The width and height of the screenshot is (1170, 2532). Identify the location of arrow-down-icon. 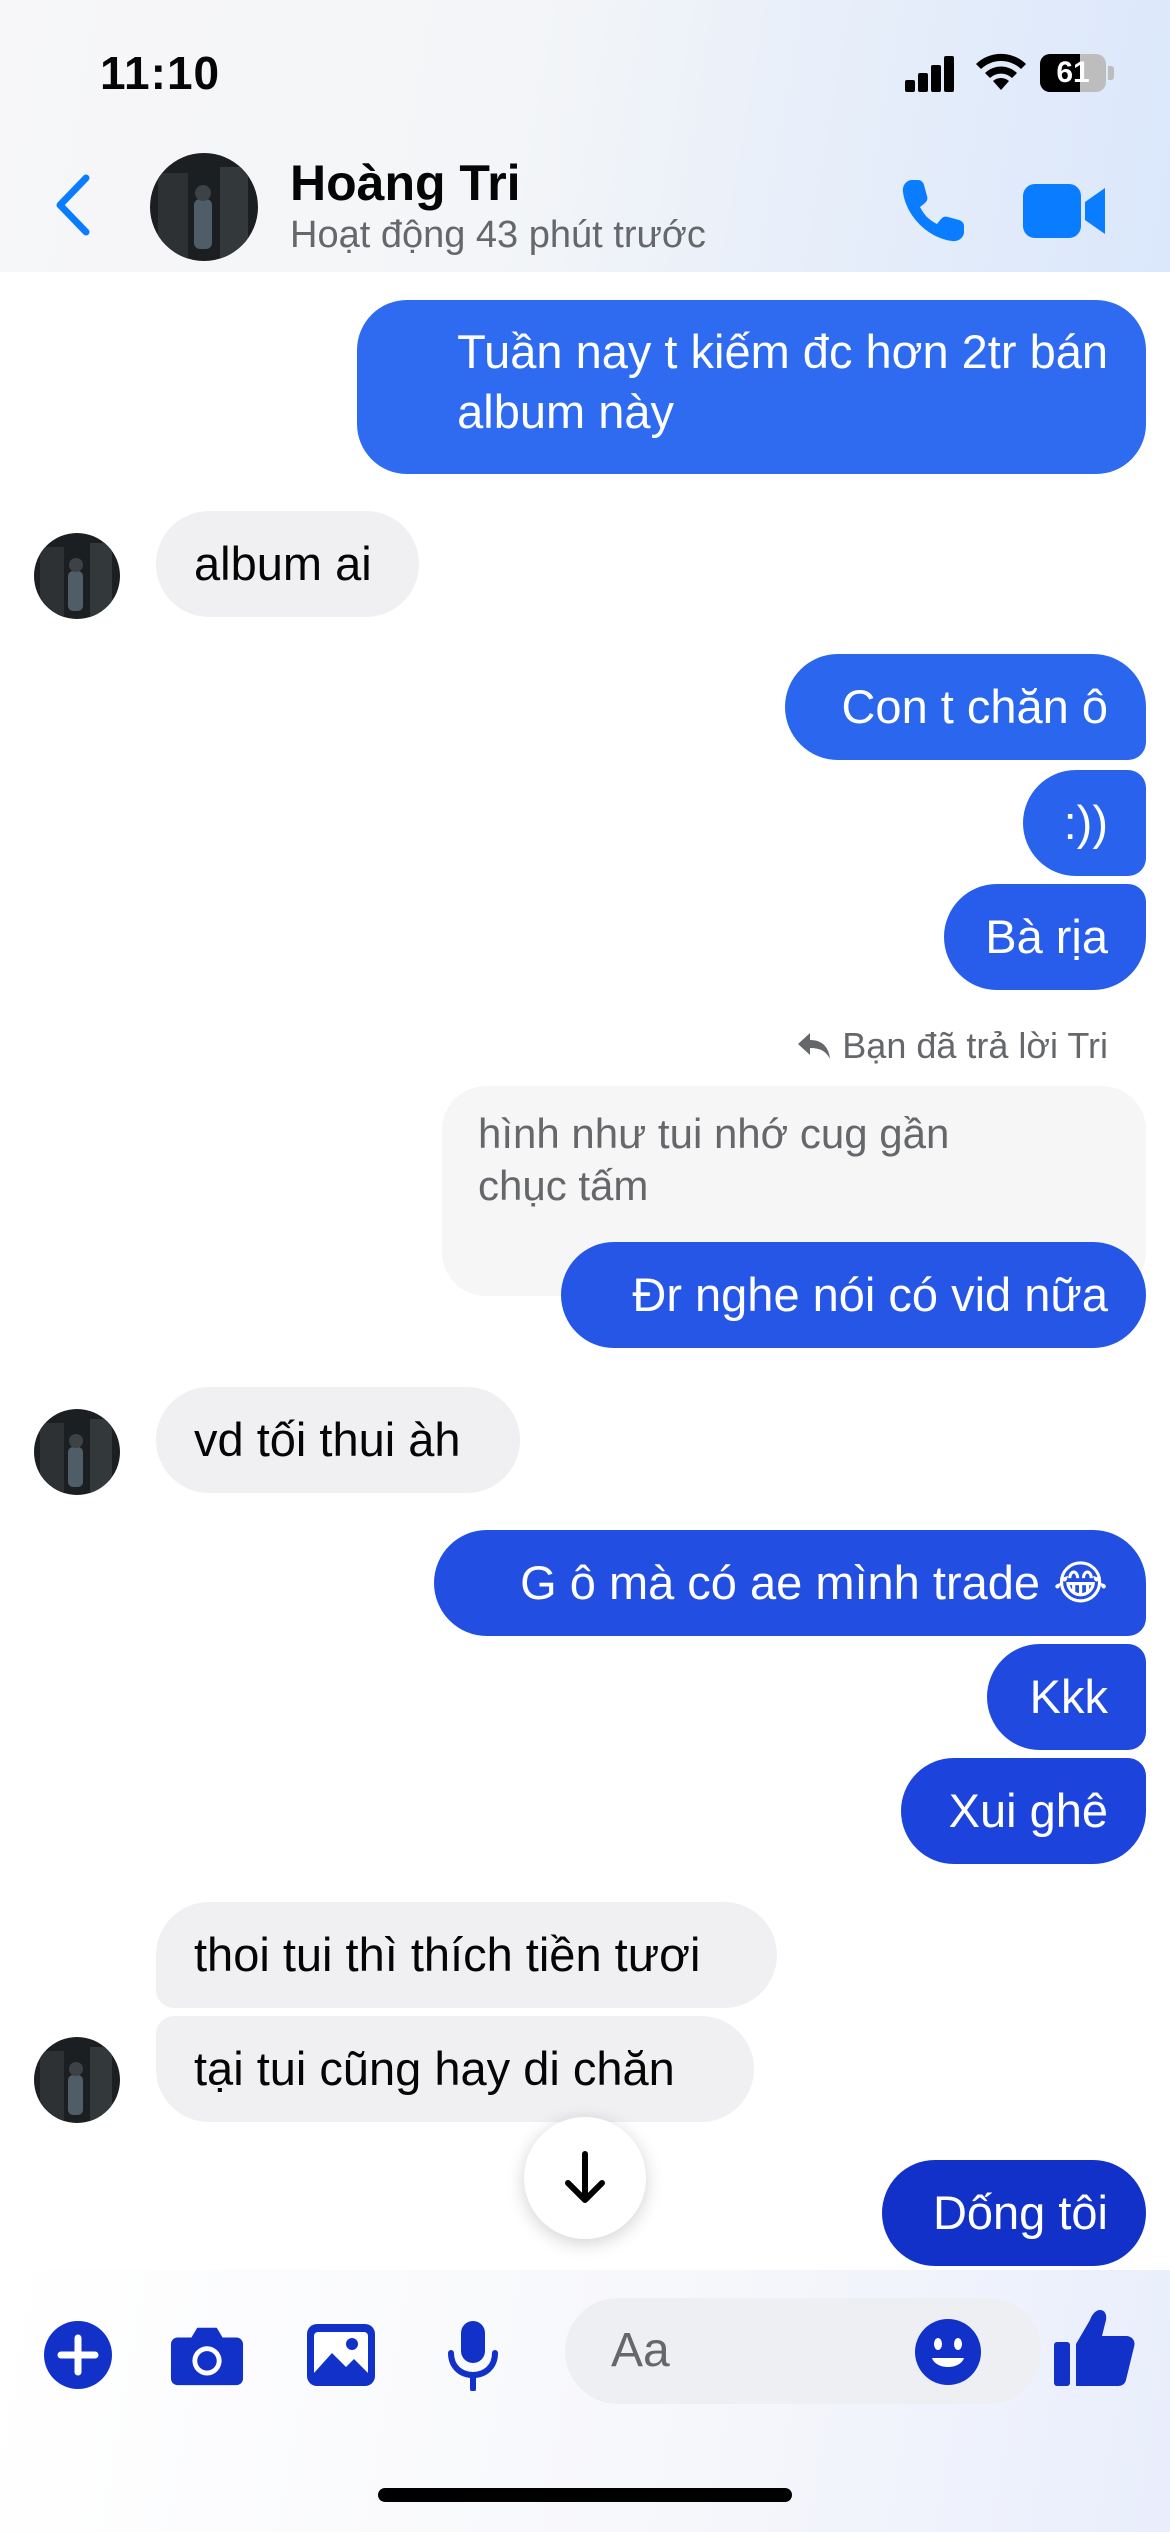
(585, 2177).